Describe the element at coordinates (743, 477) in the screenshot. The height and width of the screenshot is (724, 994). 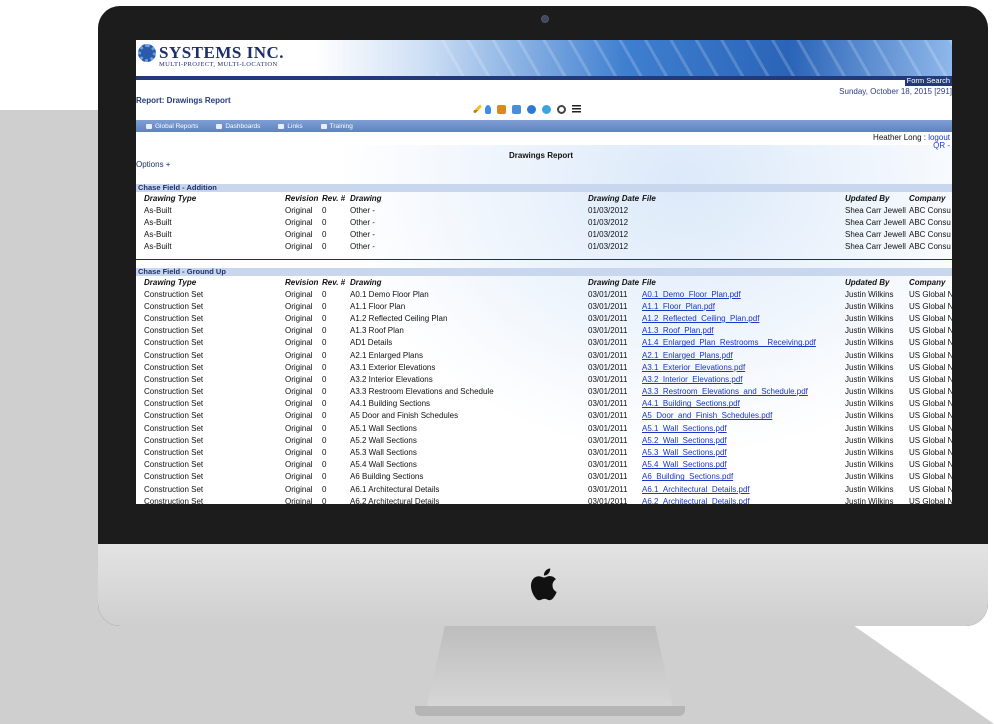
I see `cell-file: A6_Building_Sections.pdf` at that location.